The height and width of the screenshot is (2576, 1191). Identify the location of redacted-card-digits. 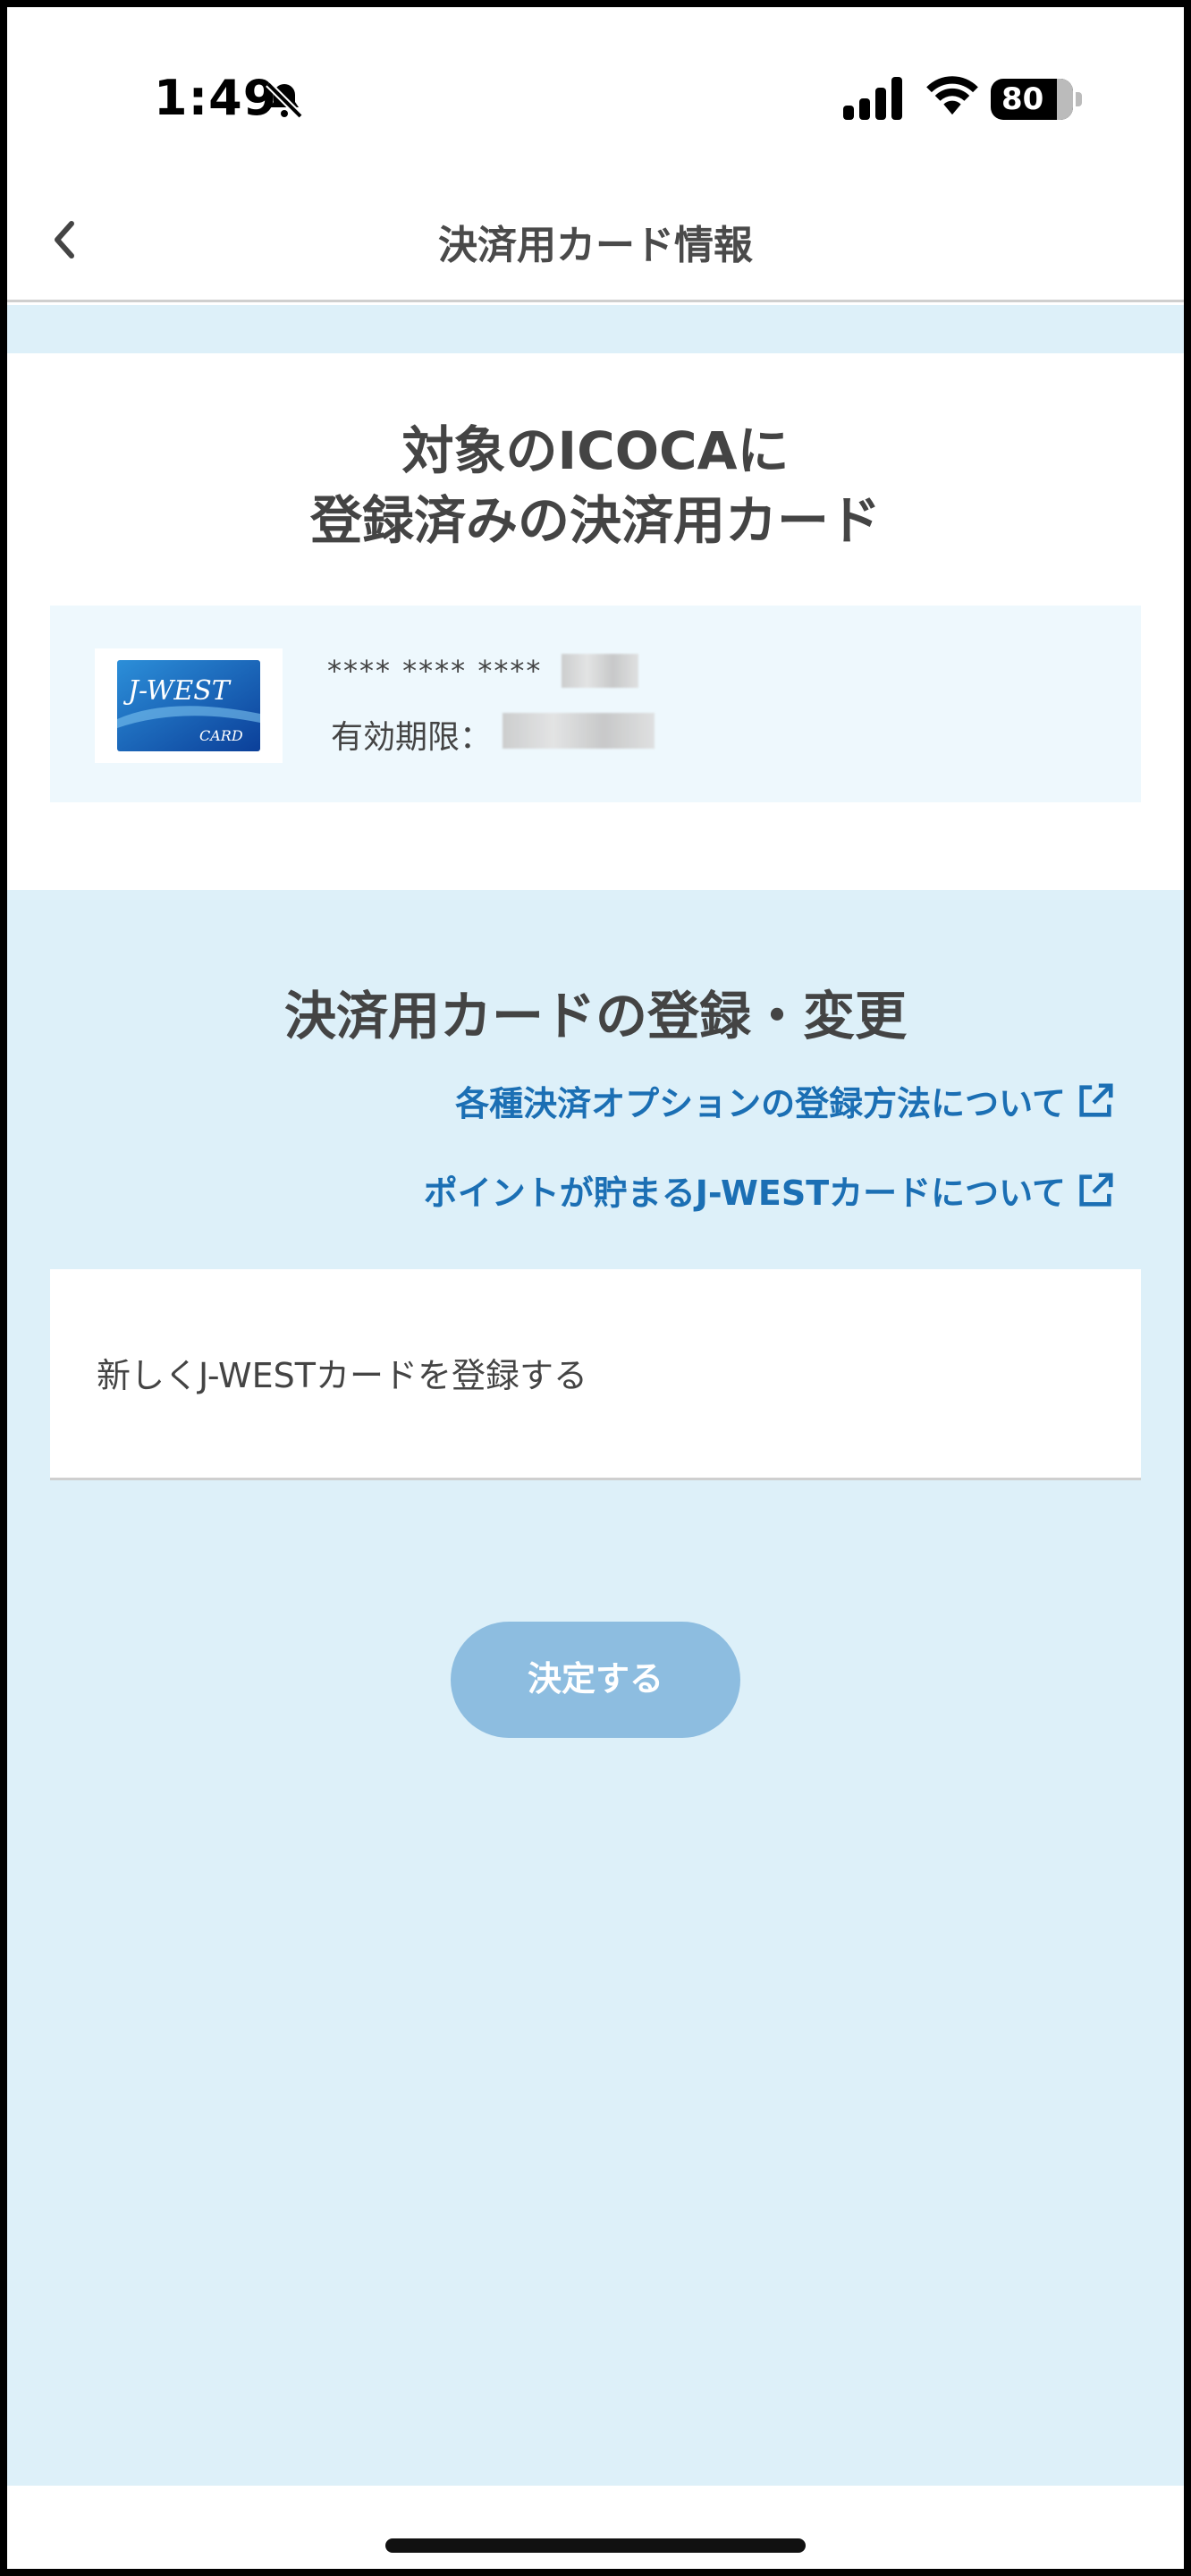
(600, 671).